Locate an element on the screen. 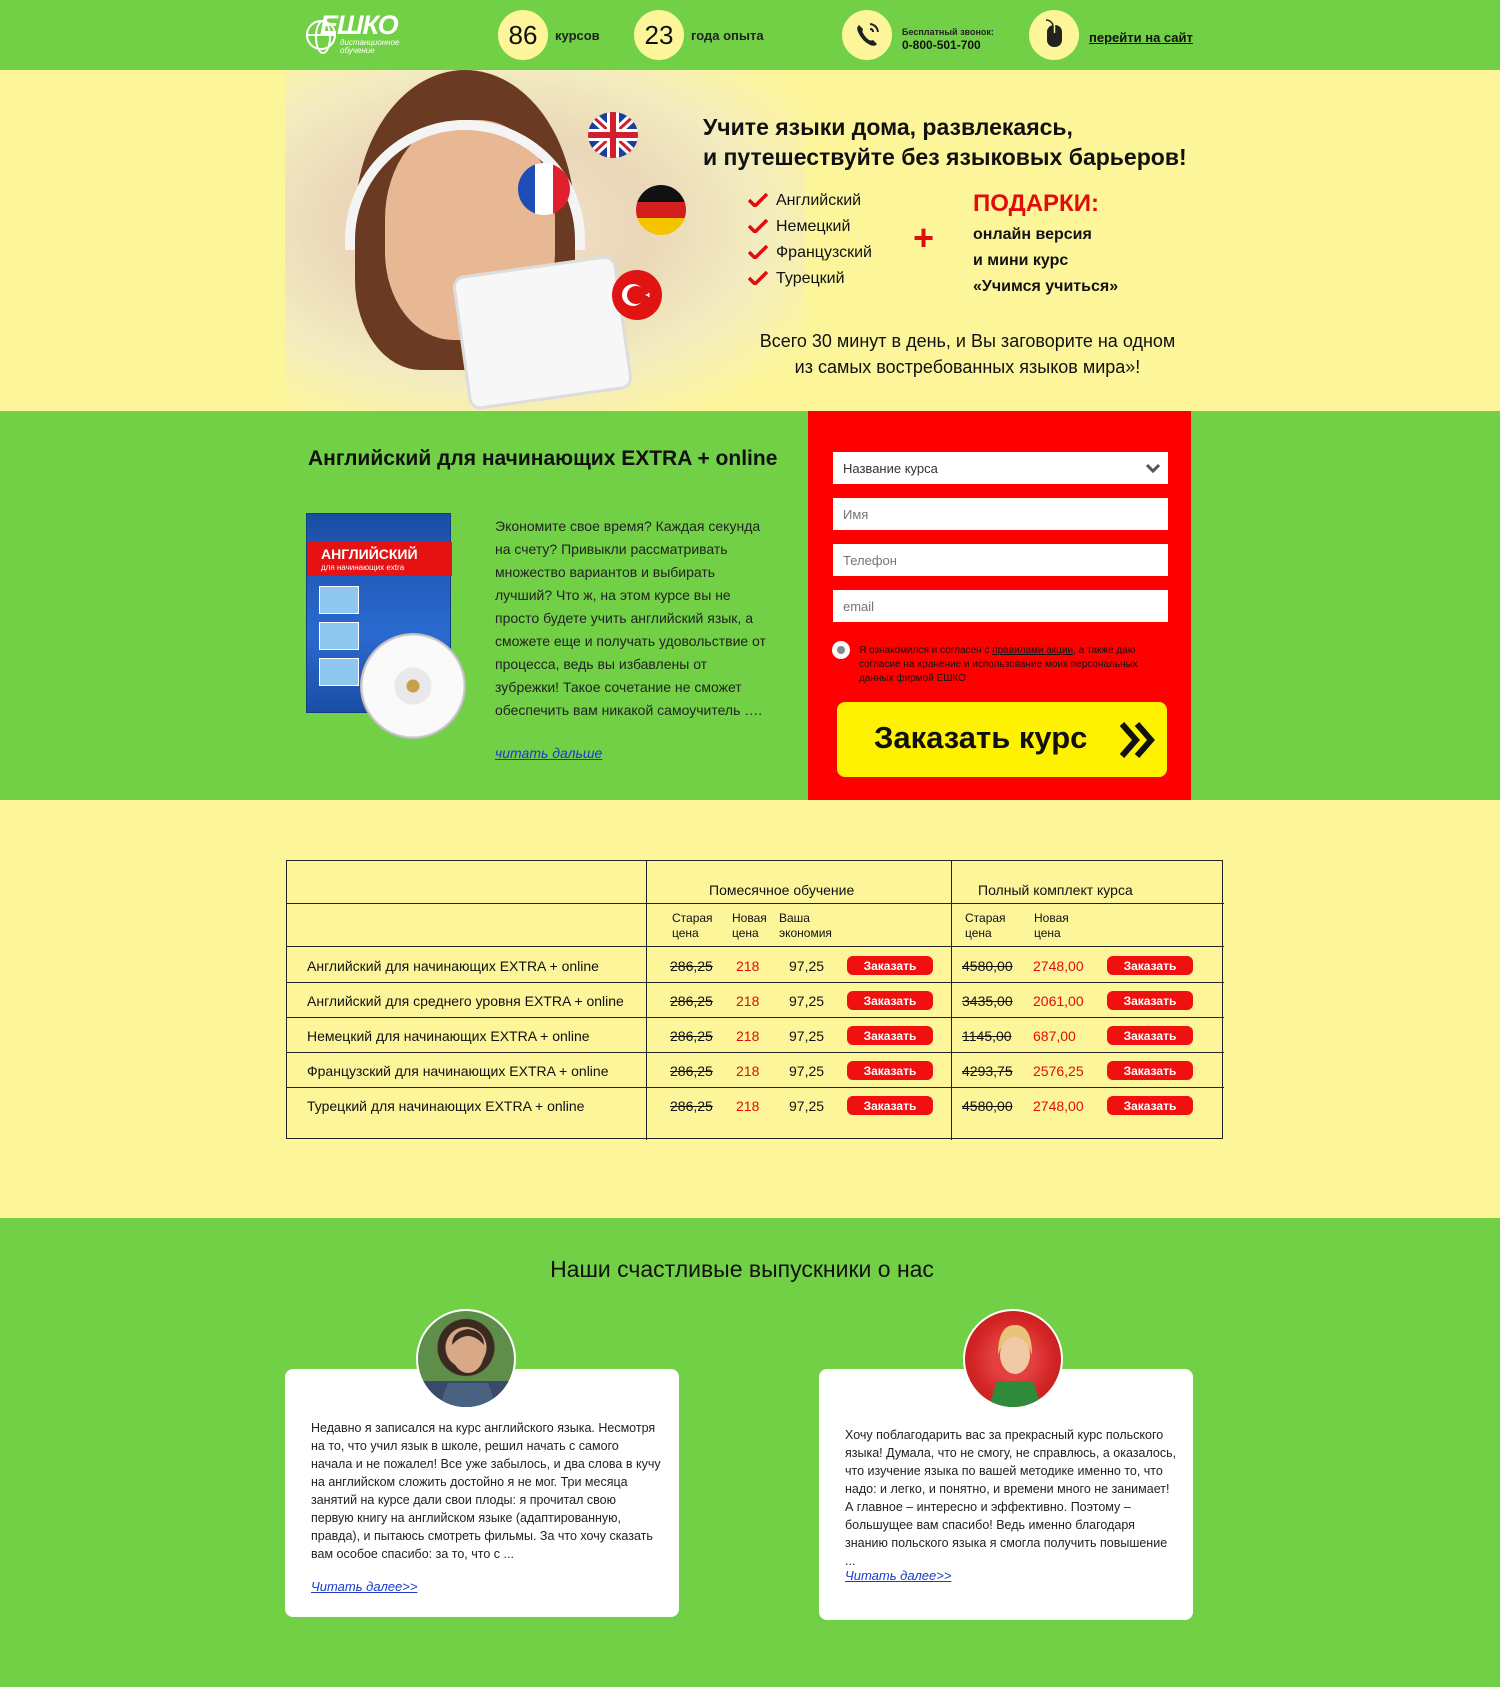  header-old-price-full: Старая цена is located at coordinates (985, 926).